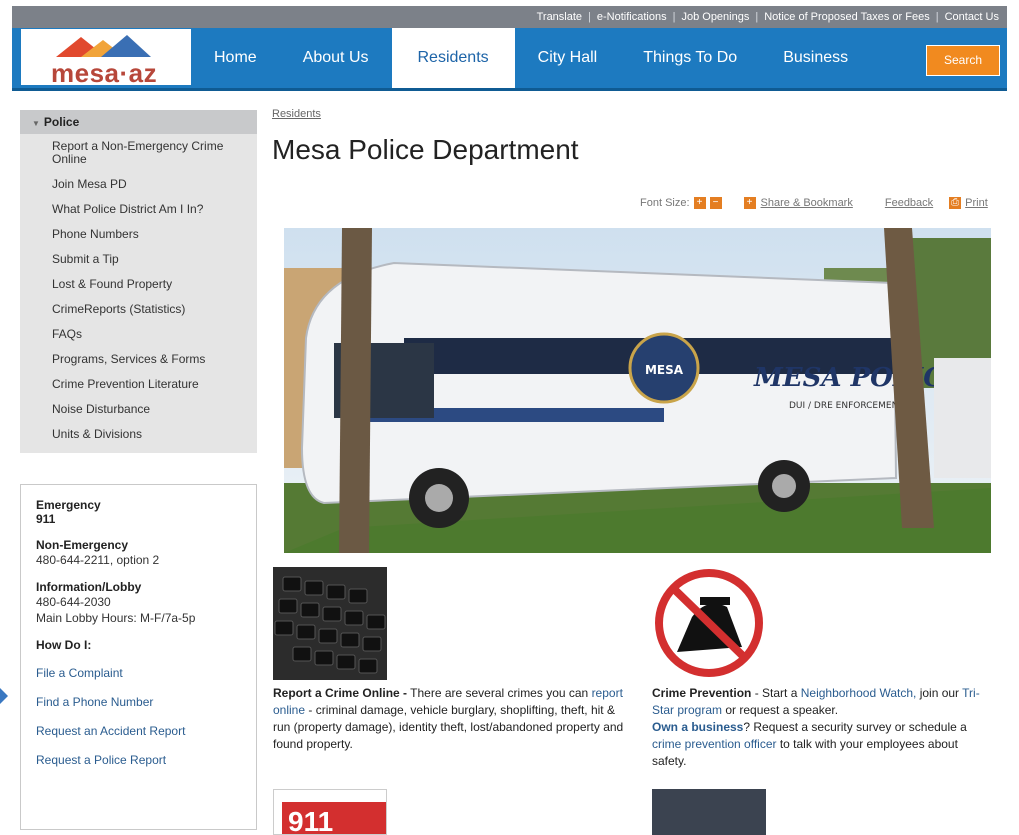 The width and height of the screenshot is (1019, 835). I want to click on sidebar-item-lost-found: Lost & Found Property, so click(138, 284).